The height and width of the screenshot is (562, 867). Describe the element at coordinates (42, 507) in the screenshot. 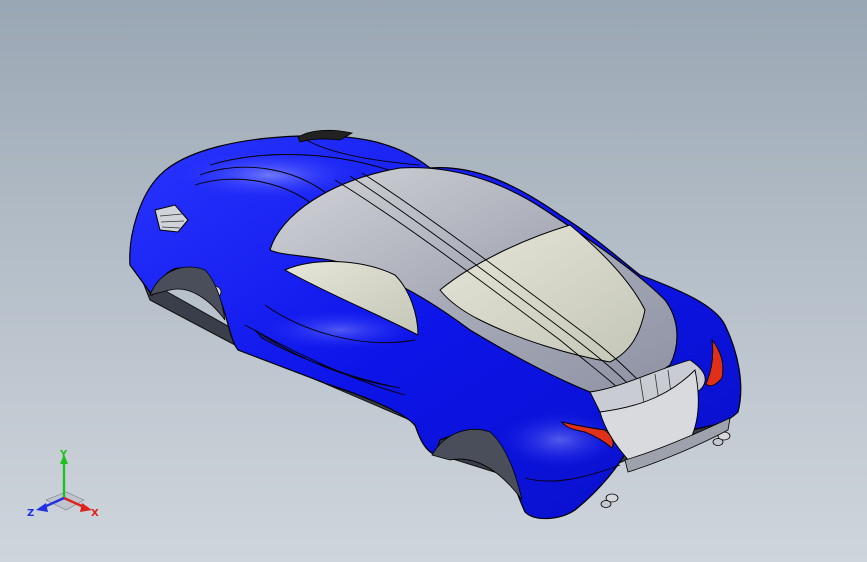

I see `triad-z-arrow` at that location.